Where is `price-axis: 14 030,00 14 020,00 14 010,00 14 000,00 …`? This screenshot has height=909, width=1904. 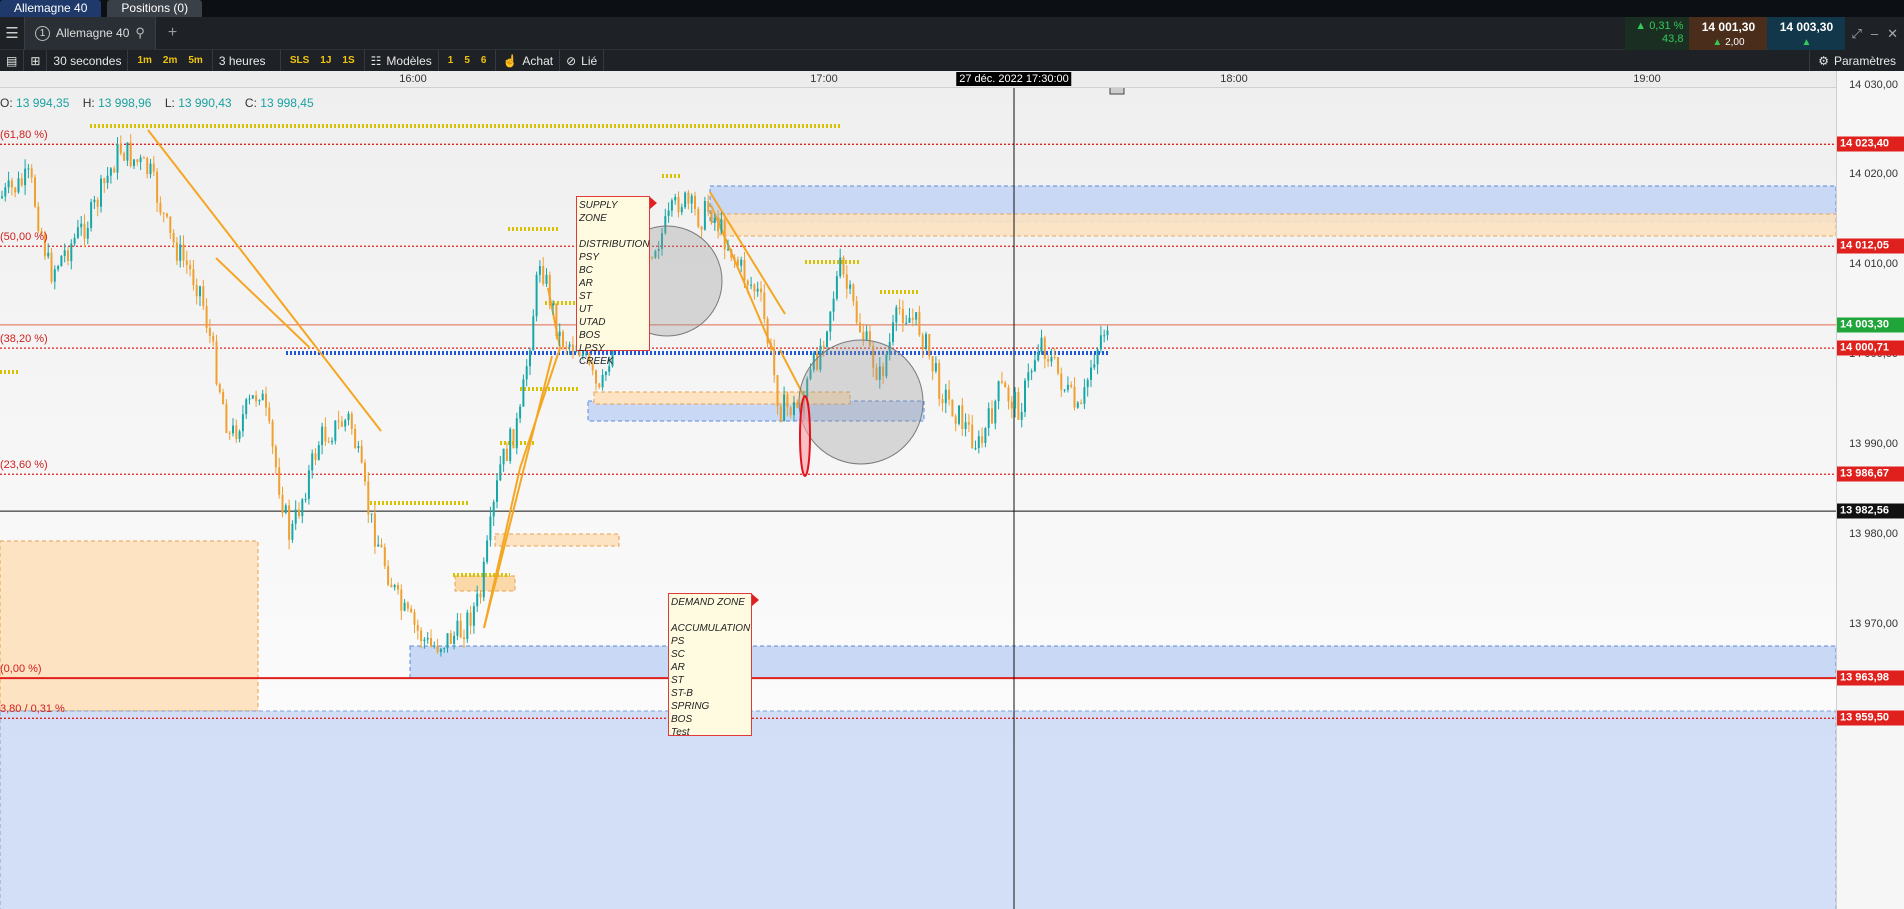 price-axis: 14 030,00 14 020,00 14 010,00 14 000,00 … is located at coordinates (1870, 490).